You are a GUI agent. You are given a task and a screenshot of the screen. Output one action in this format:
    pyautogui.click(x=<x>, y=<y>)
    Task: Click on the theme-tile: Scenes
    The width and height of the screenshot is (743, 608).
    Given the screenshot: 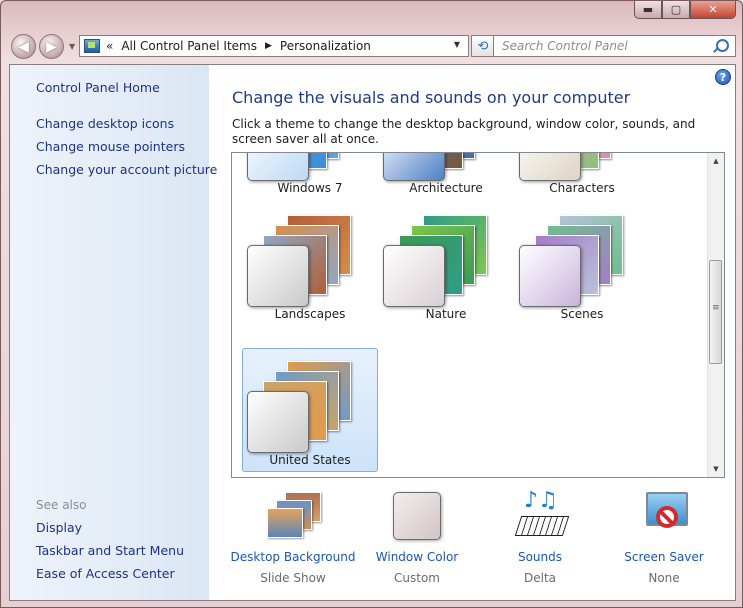 What is the action you would take?
    pyautogui.click(x=582, y=264)
    